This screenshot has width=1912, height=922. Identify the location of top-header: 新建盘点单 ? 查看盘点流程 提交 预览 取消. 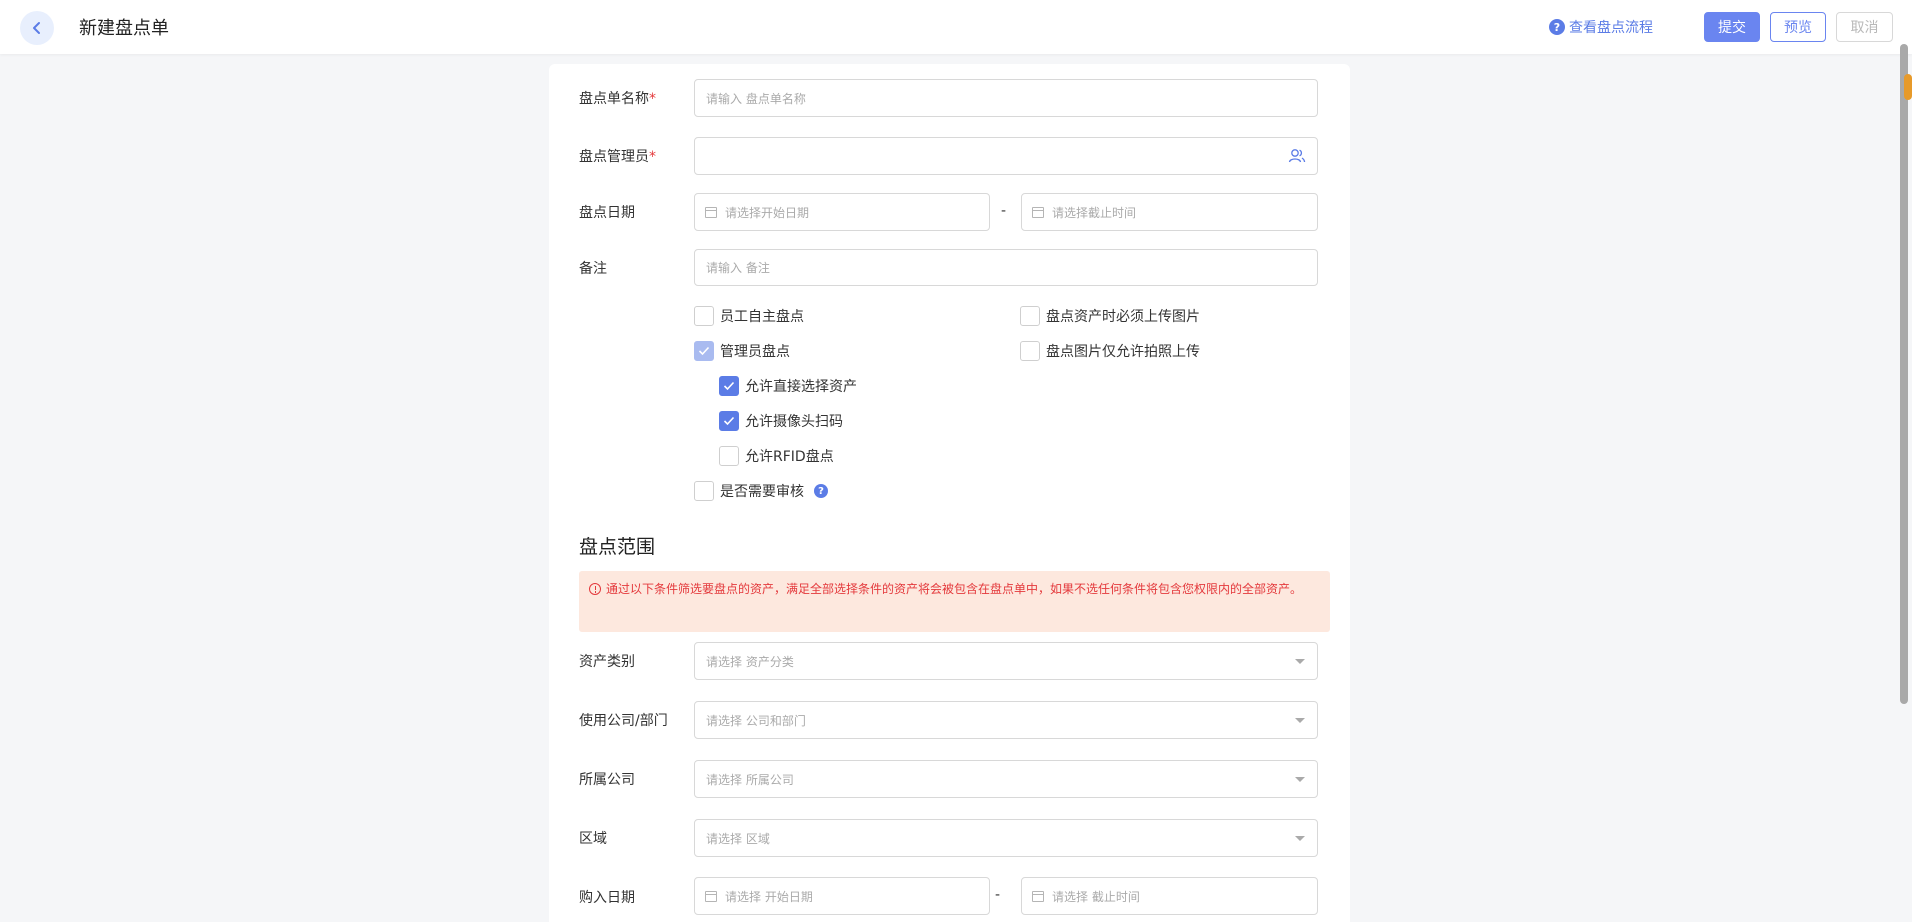
(956, 27).